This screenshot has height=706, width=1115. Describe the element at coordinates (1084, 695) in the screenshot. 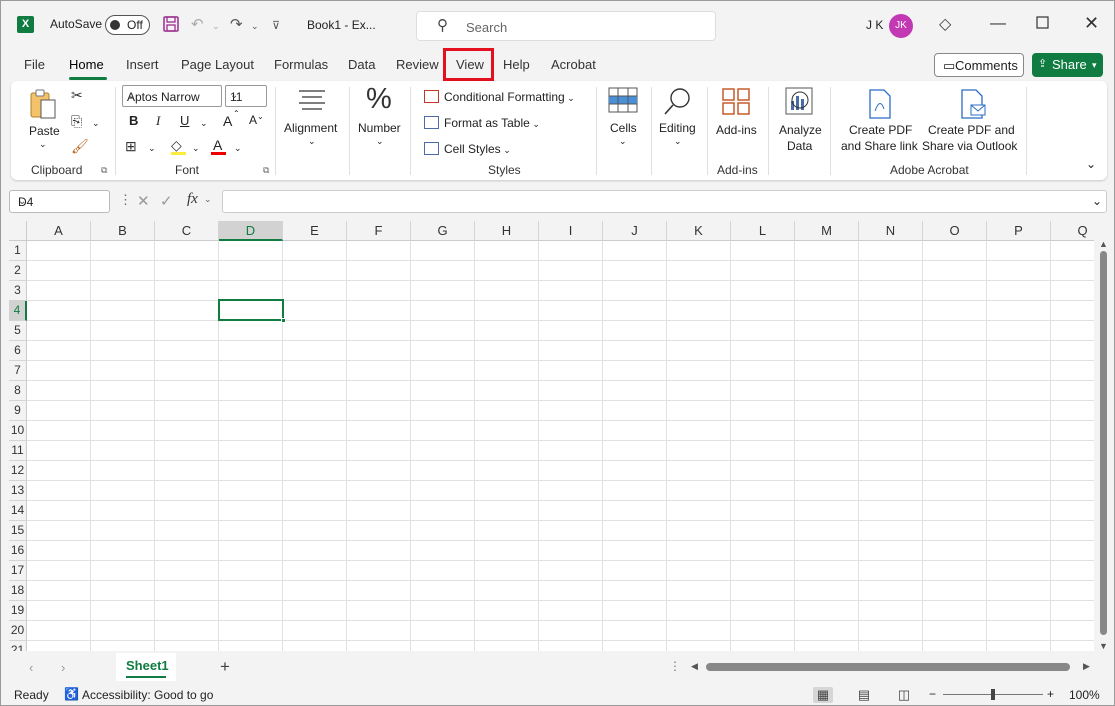

I see `zoom-level: 100%` at that location.